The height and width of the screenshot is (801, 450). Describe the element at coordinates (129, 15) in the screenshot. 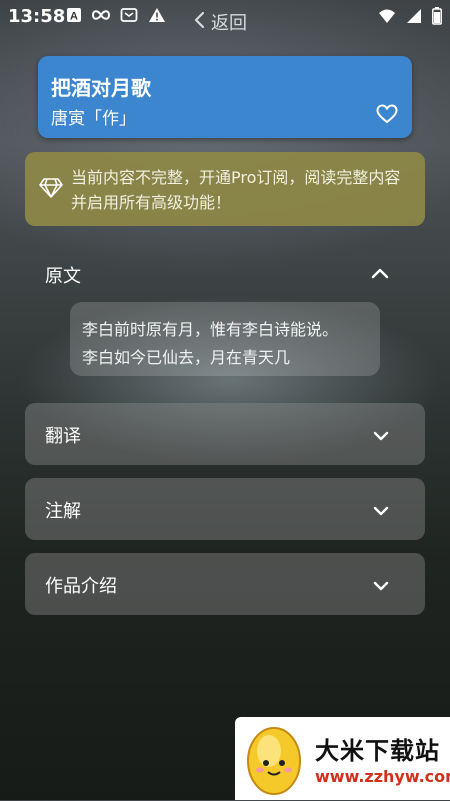

I see `cast-icon` at that location.